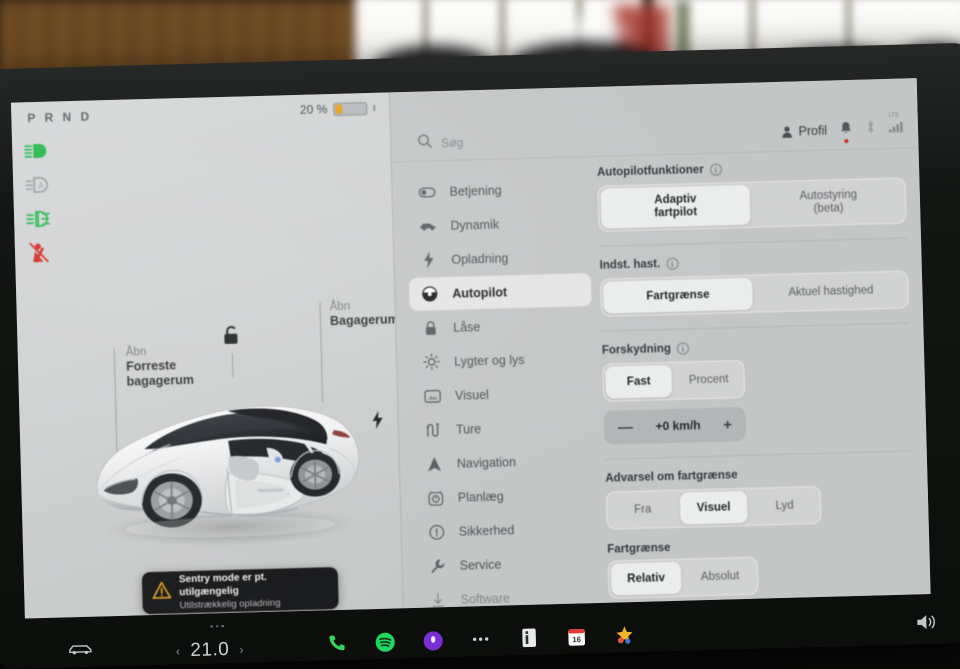 The height and width of the screenshot is (669, 960). What do you see at coordinates (507, 564) in the screenshot?
I see `sidebar-item-service: Service` at bounding box center [507, 564].